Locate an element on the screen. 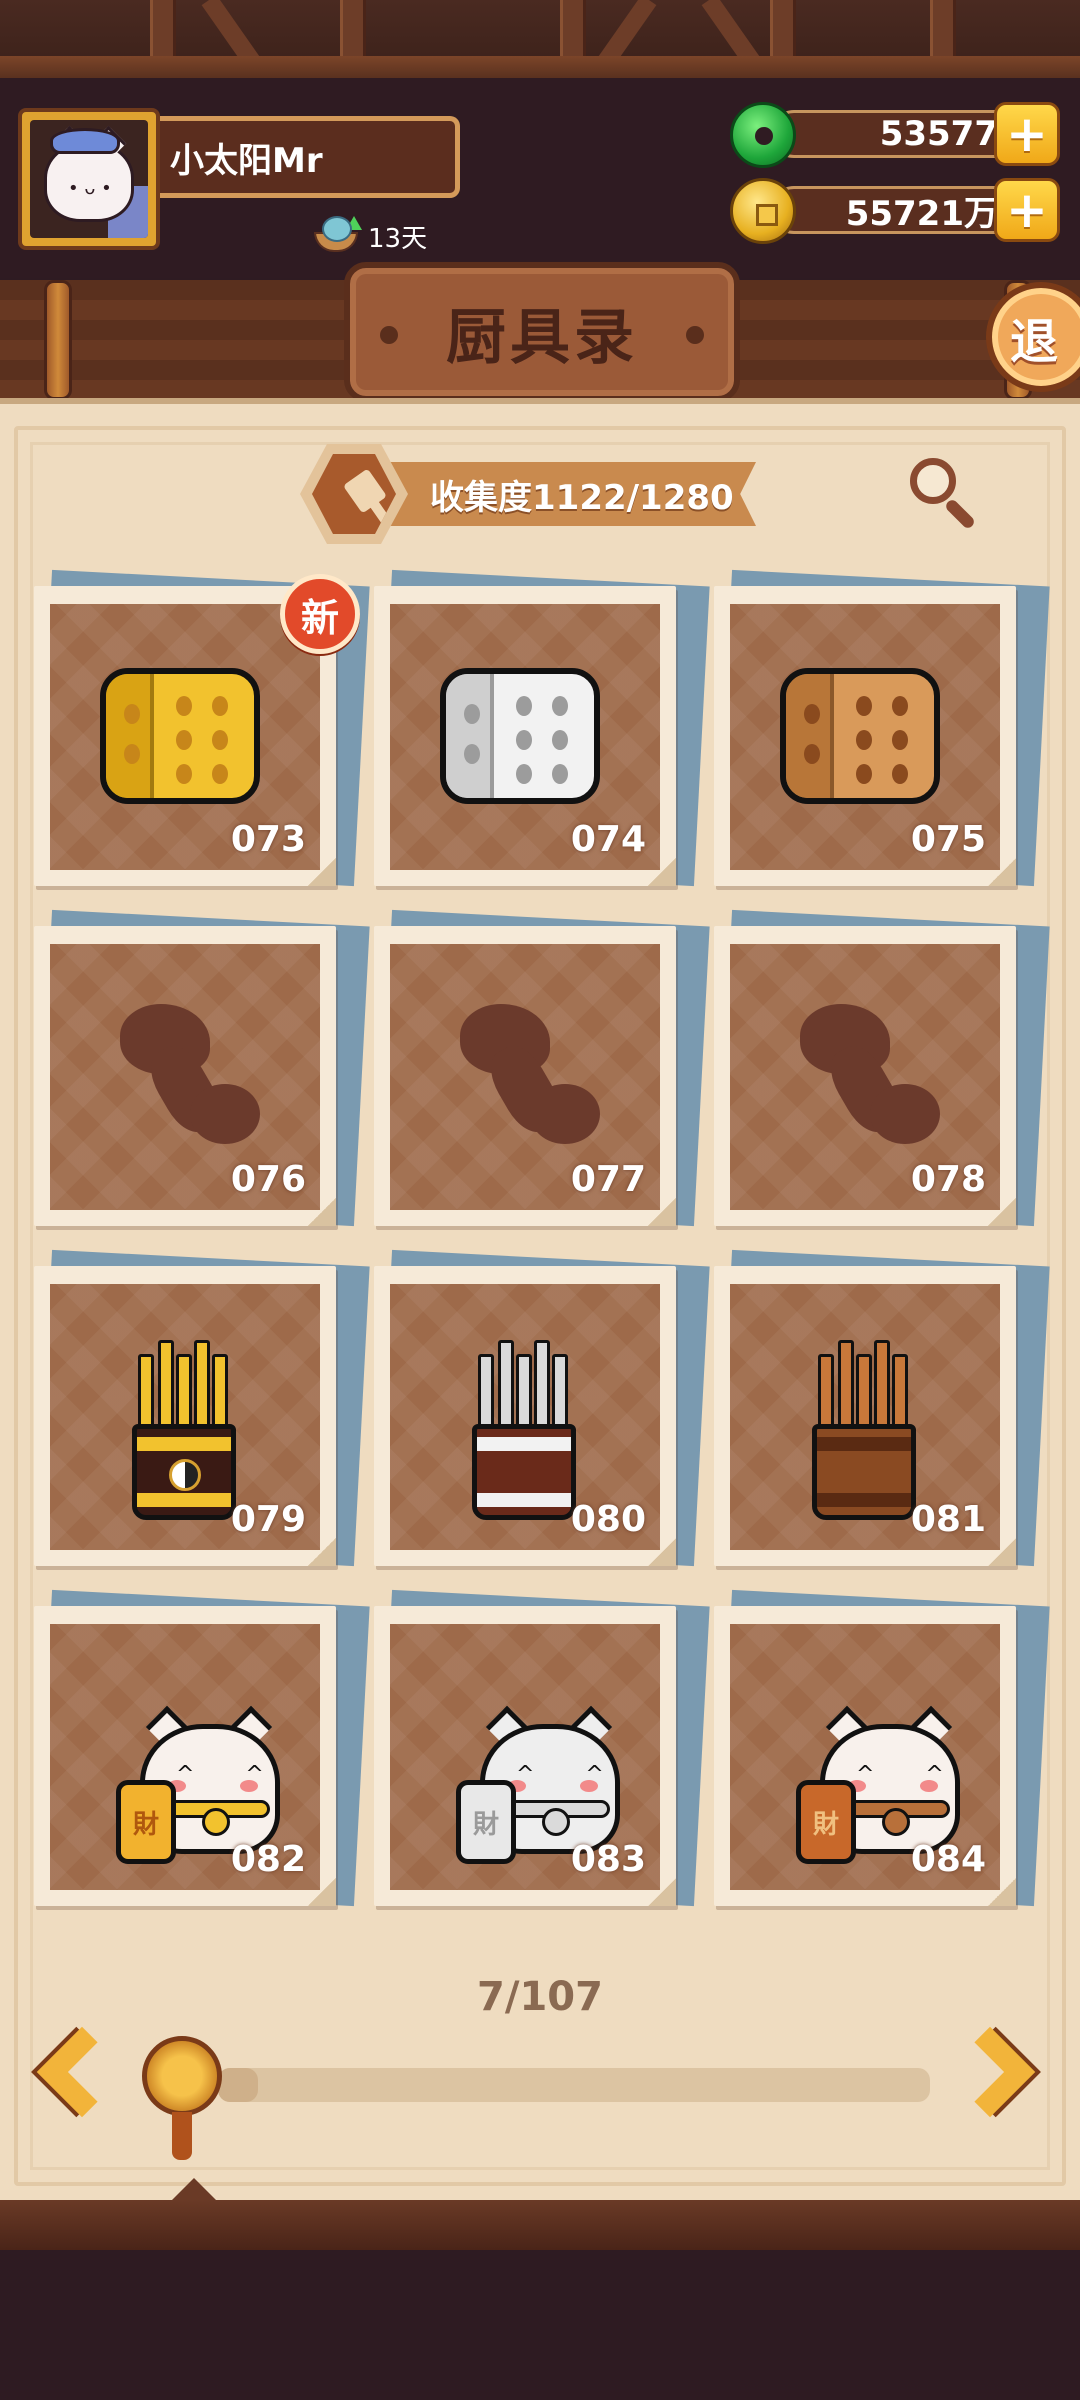 This screenshot has height=2400, width=1080. item-card-076: 076 is located at coordinates (202, 1072).